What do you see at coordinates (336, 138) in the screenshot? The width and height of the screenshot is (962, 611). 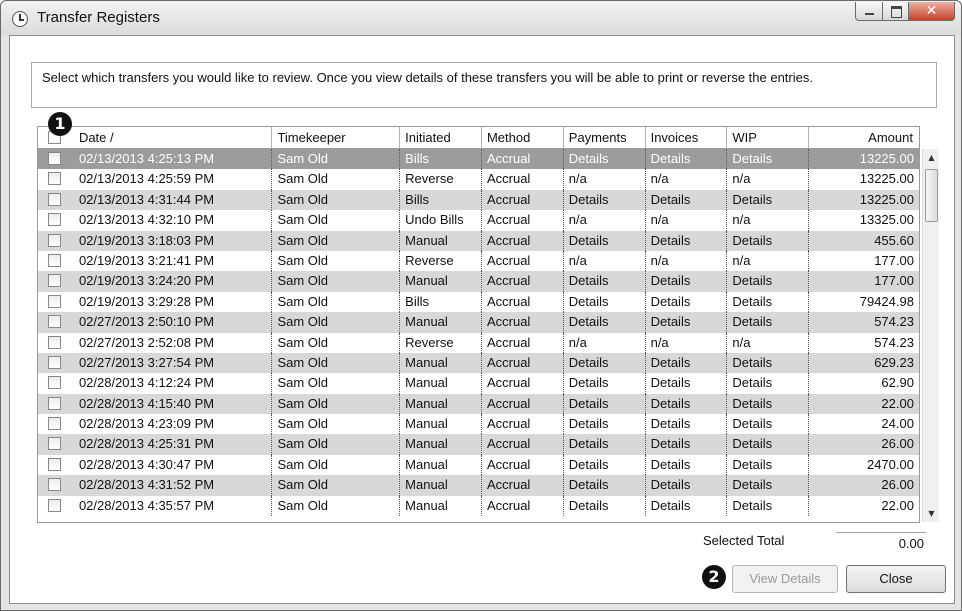 I see `column-header-timekeeper: Timekeeper` at bounding box center [336, 138].